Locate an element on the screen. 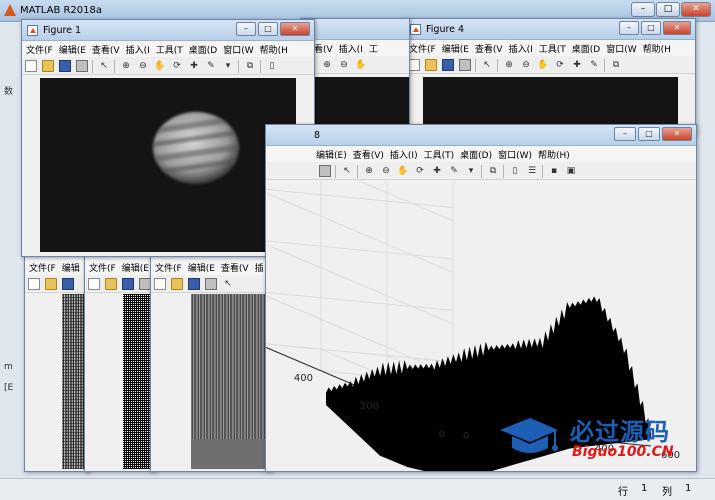  legend-icon: ☰ is located at coordinates (532, 171).